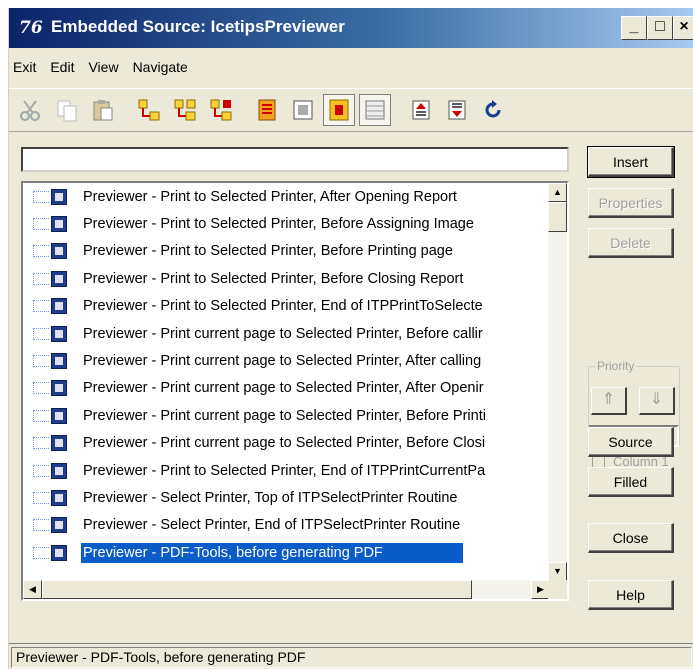 This screenshot has height=669, width=693. Describe the element at coordinates (557, 192) in the screenshot. I see `scroll-up-button: ▲` at that location.